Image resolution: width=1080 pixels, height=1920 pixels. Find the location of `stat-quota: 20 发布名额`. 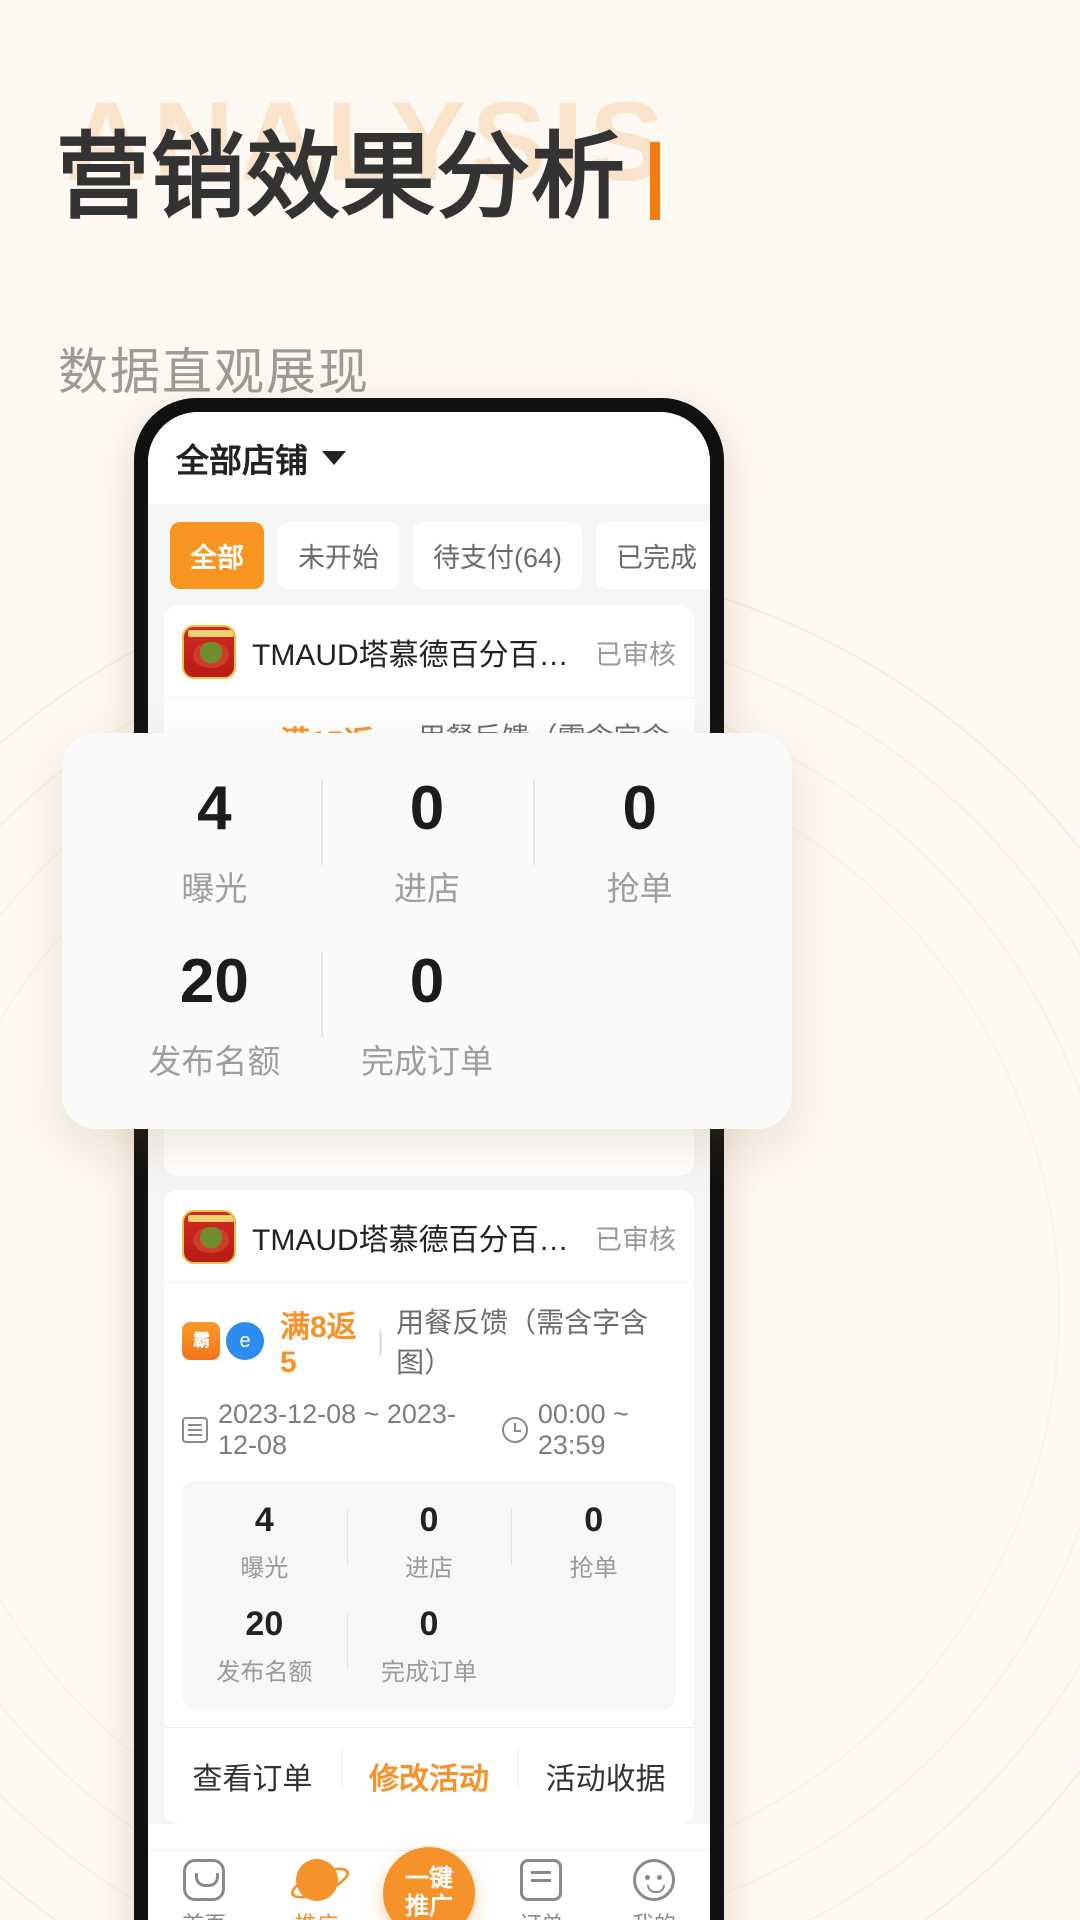

stat-quota: 20 发布名额 is located at coordinates (264, 1646).